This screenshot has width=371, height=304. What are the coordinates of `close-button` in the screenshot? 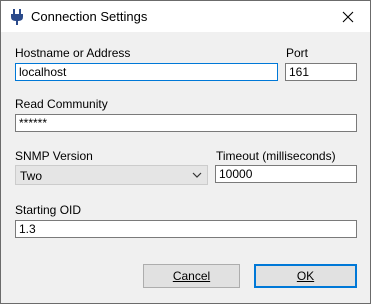 It's located at (348, 16).